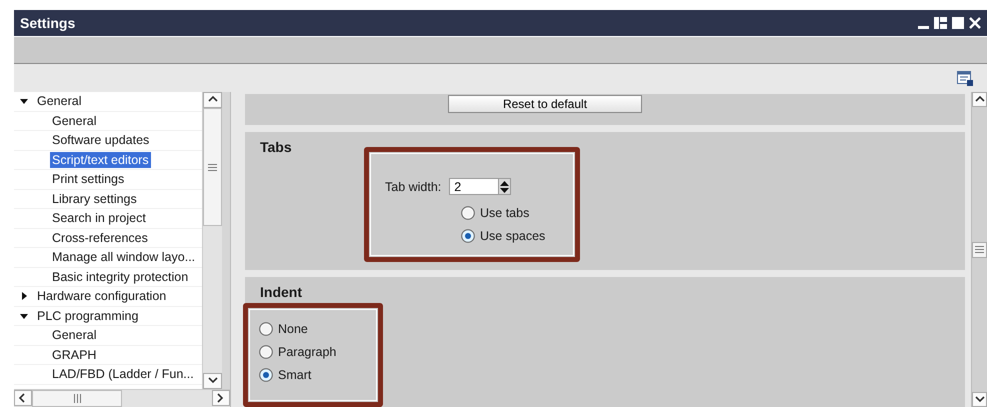 The image size is (987, 407). I want to click on reset-button: Reset to default, so click(545, 104).